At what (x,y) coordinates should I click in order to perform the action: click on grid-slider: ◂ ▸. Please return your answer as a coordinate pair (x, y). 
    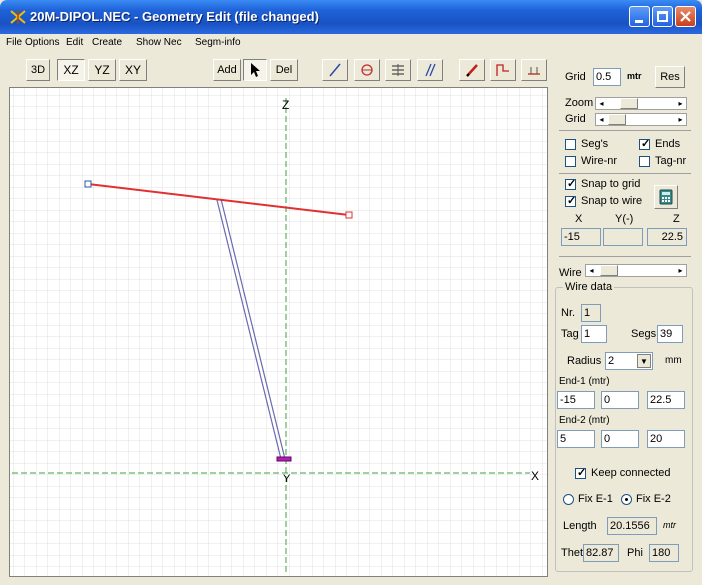
    Looking at the image, I should click on (641, 119).